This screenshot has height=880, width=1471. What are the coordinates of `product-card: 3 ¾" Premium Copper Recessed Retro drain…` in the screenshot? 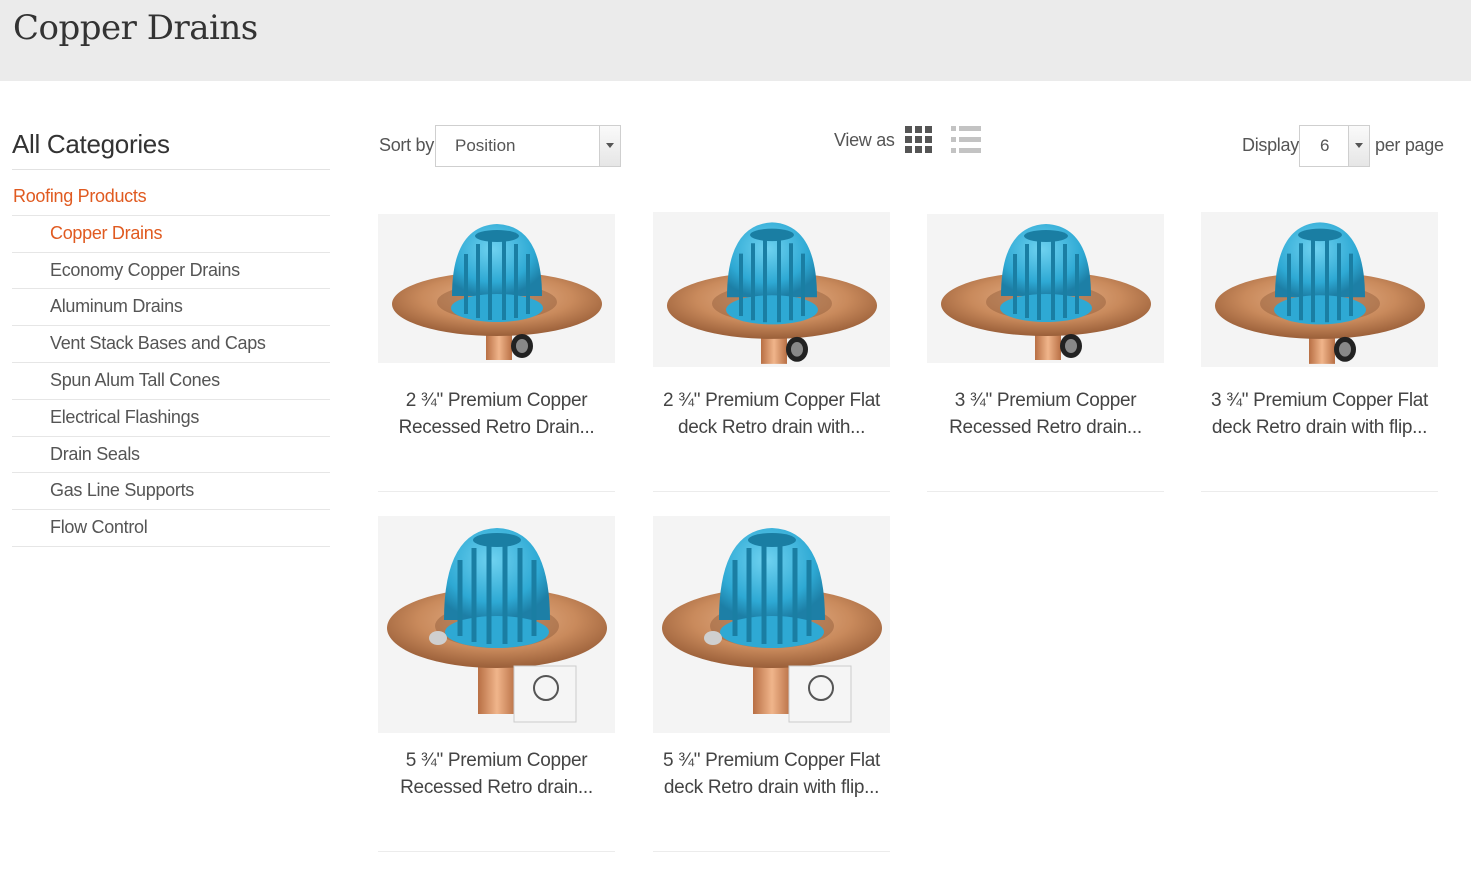 It's located at (1045, 352).